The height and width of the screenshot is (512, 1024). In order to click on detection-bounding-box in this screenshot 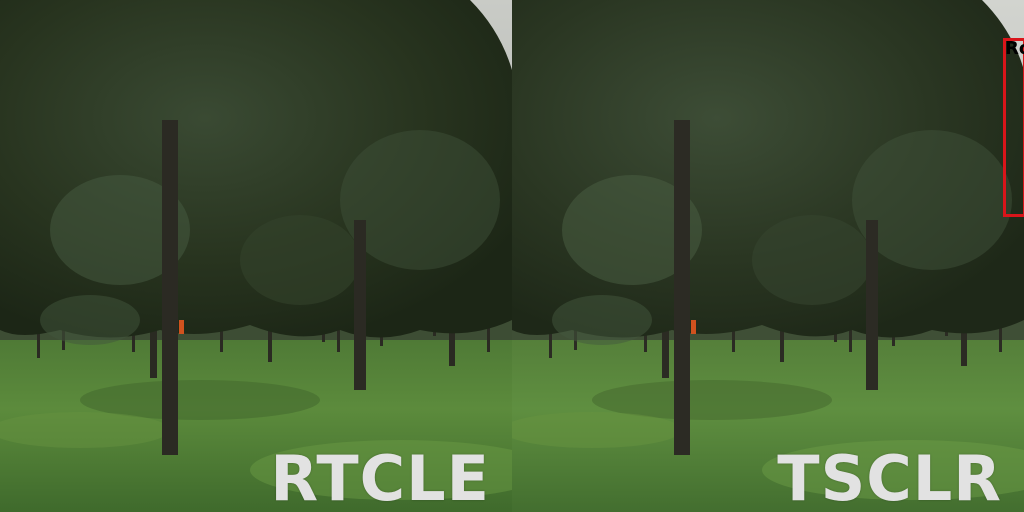, I will do `click(1013, 127)`.